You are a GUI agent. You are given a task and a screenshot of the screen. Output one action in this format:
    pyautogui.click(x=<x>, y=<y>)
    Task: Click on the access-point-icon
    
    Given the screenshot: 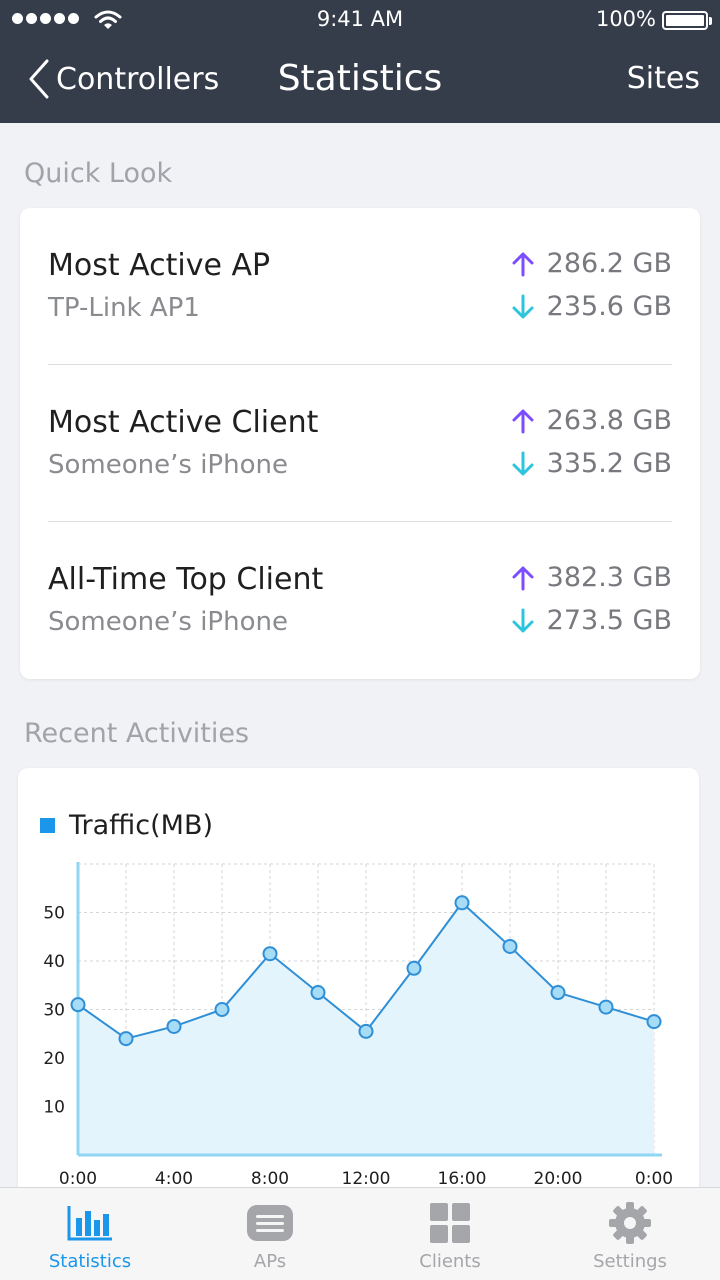 What is the action you would take?
    pyautogui.click(x=270, y=1223)
    